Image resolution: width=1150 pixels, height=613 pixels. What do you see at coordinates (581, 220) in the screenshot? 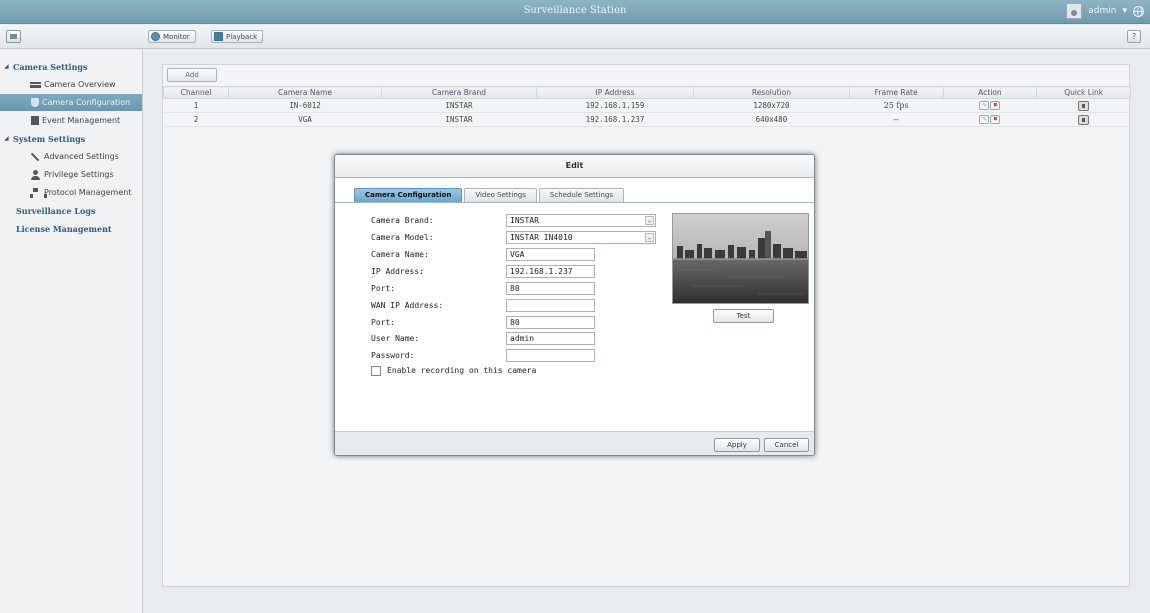
I see `camera-brand-select: INSTAR ⌄` at bounding box center [581, 220].